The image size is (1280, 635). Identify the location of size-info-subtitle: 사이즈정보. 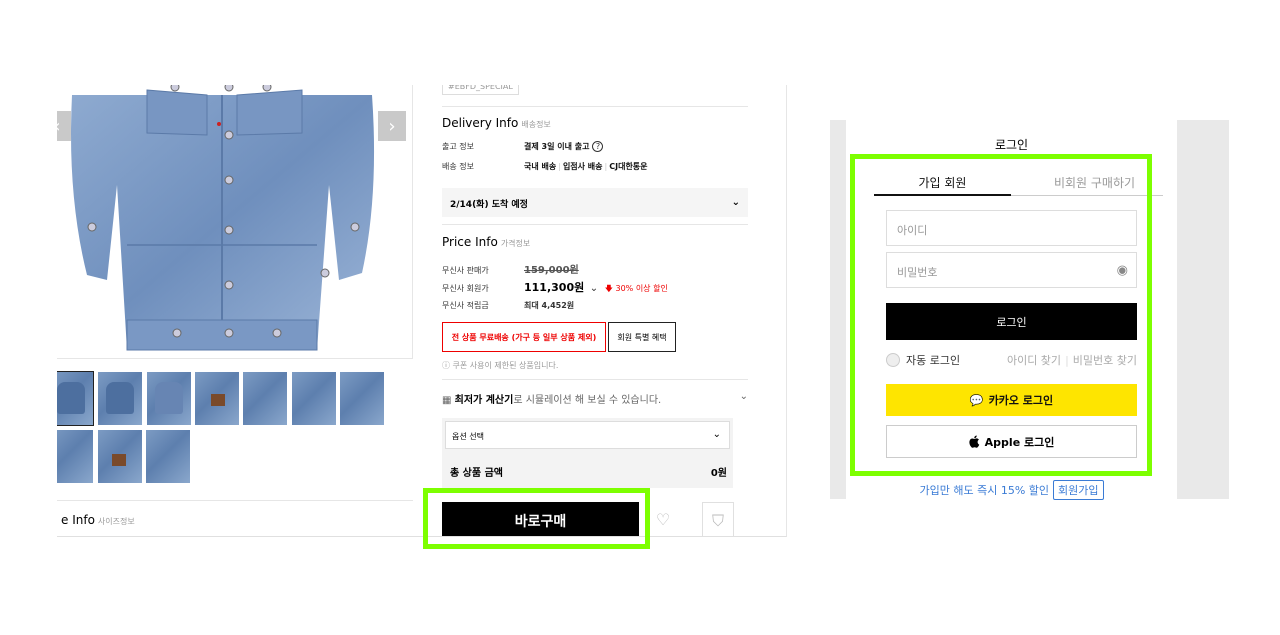
(116, 521).